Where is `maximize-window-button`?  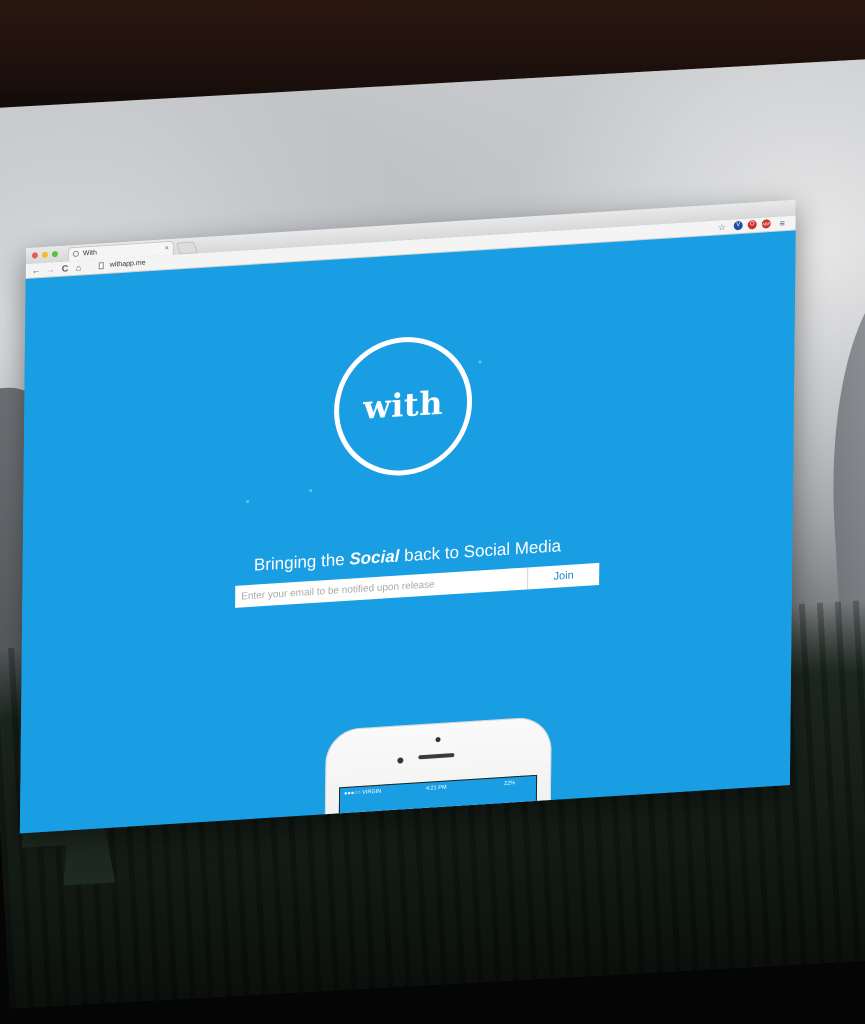 maximize-window-button is located at coordinates (54, 254).